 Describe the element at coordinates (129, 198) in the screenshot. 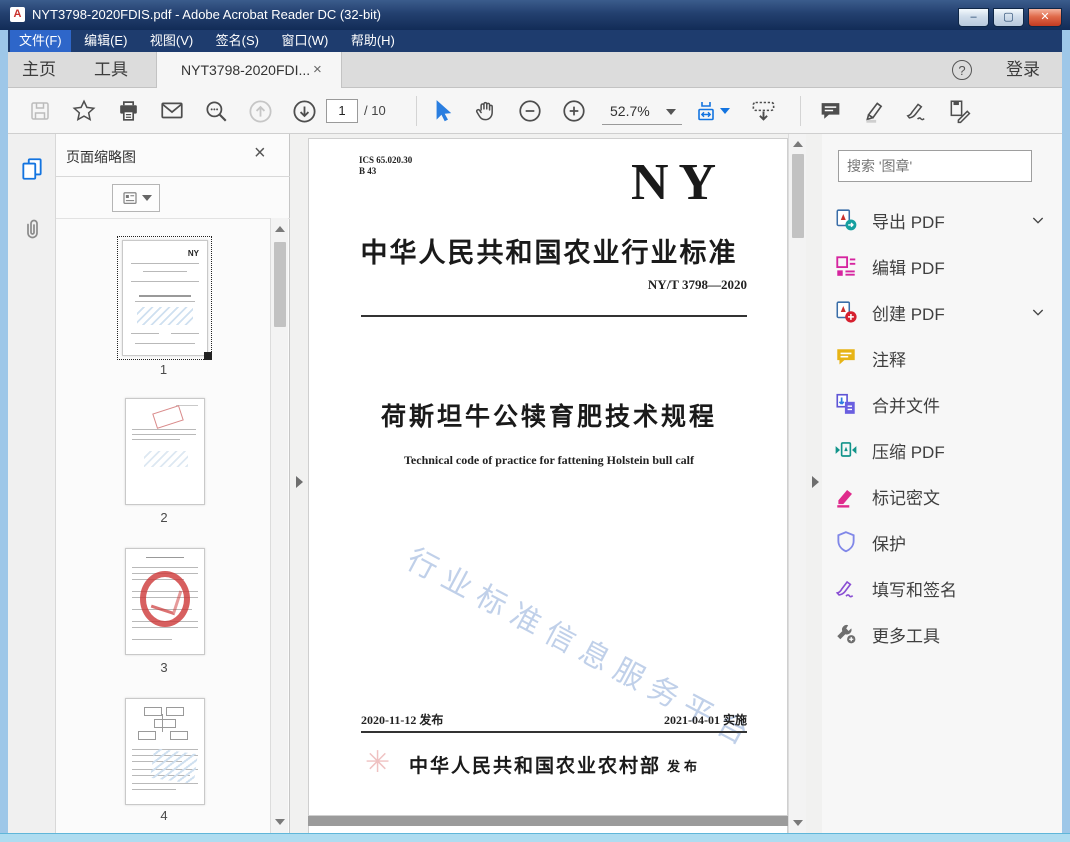

I see `list-options-icon` at that location.